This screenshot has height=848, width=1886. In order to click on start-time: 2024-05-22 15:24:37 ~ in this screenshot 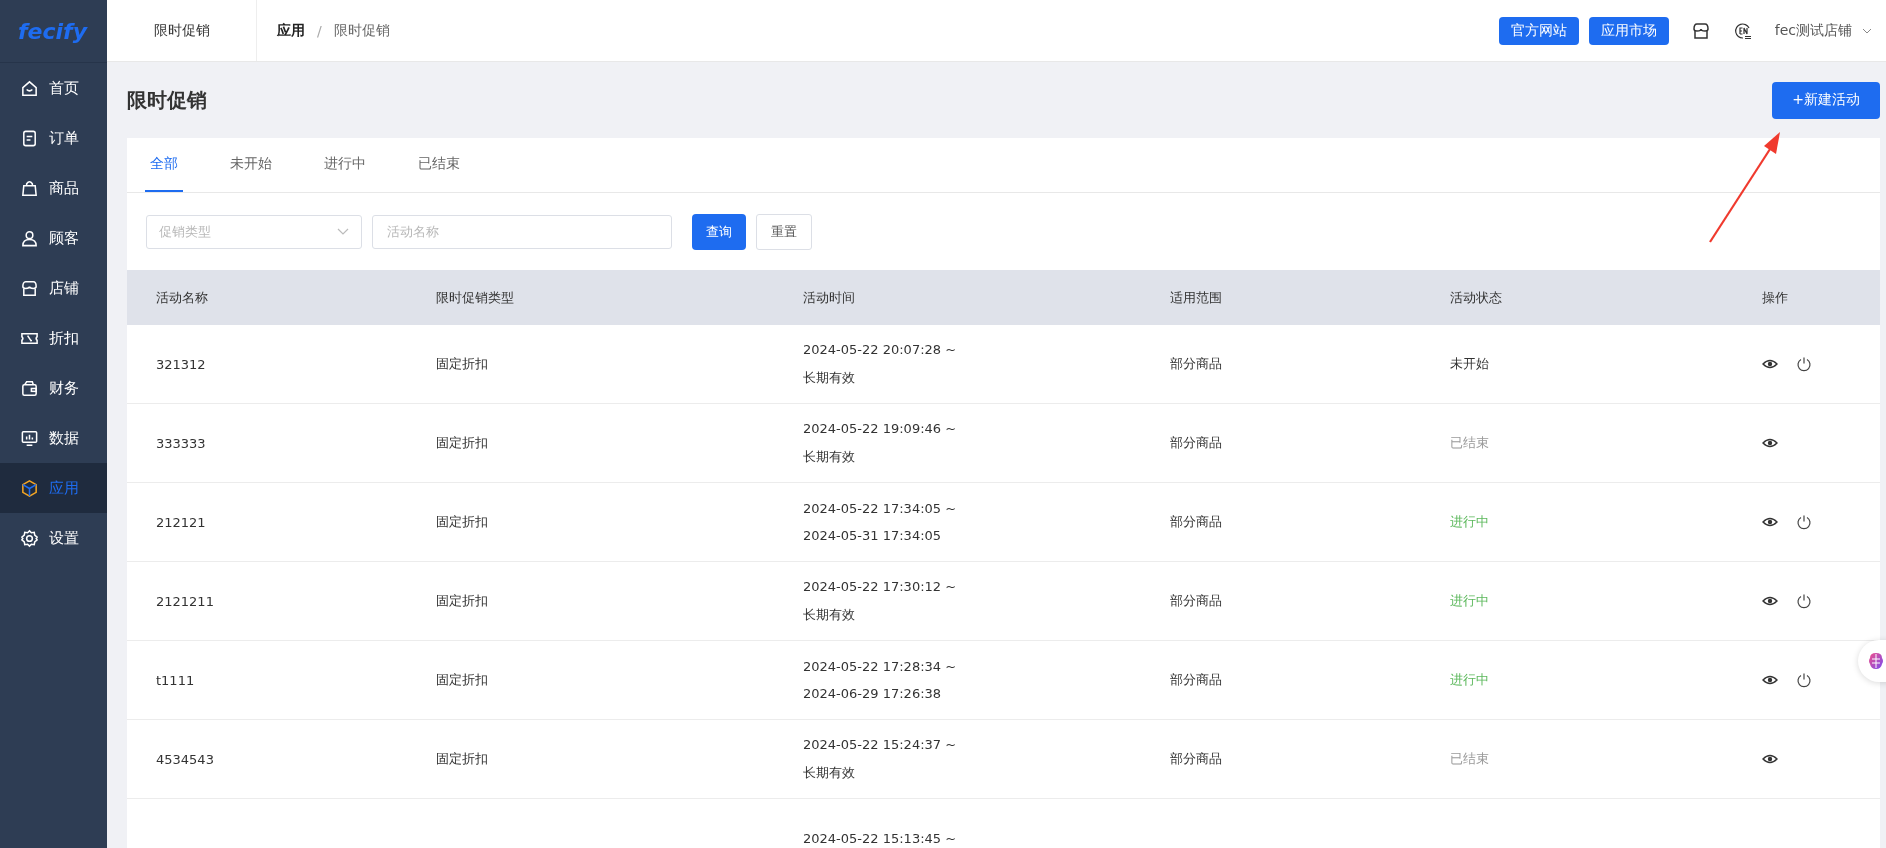, I will do `click(880, 744)`.